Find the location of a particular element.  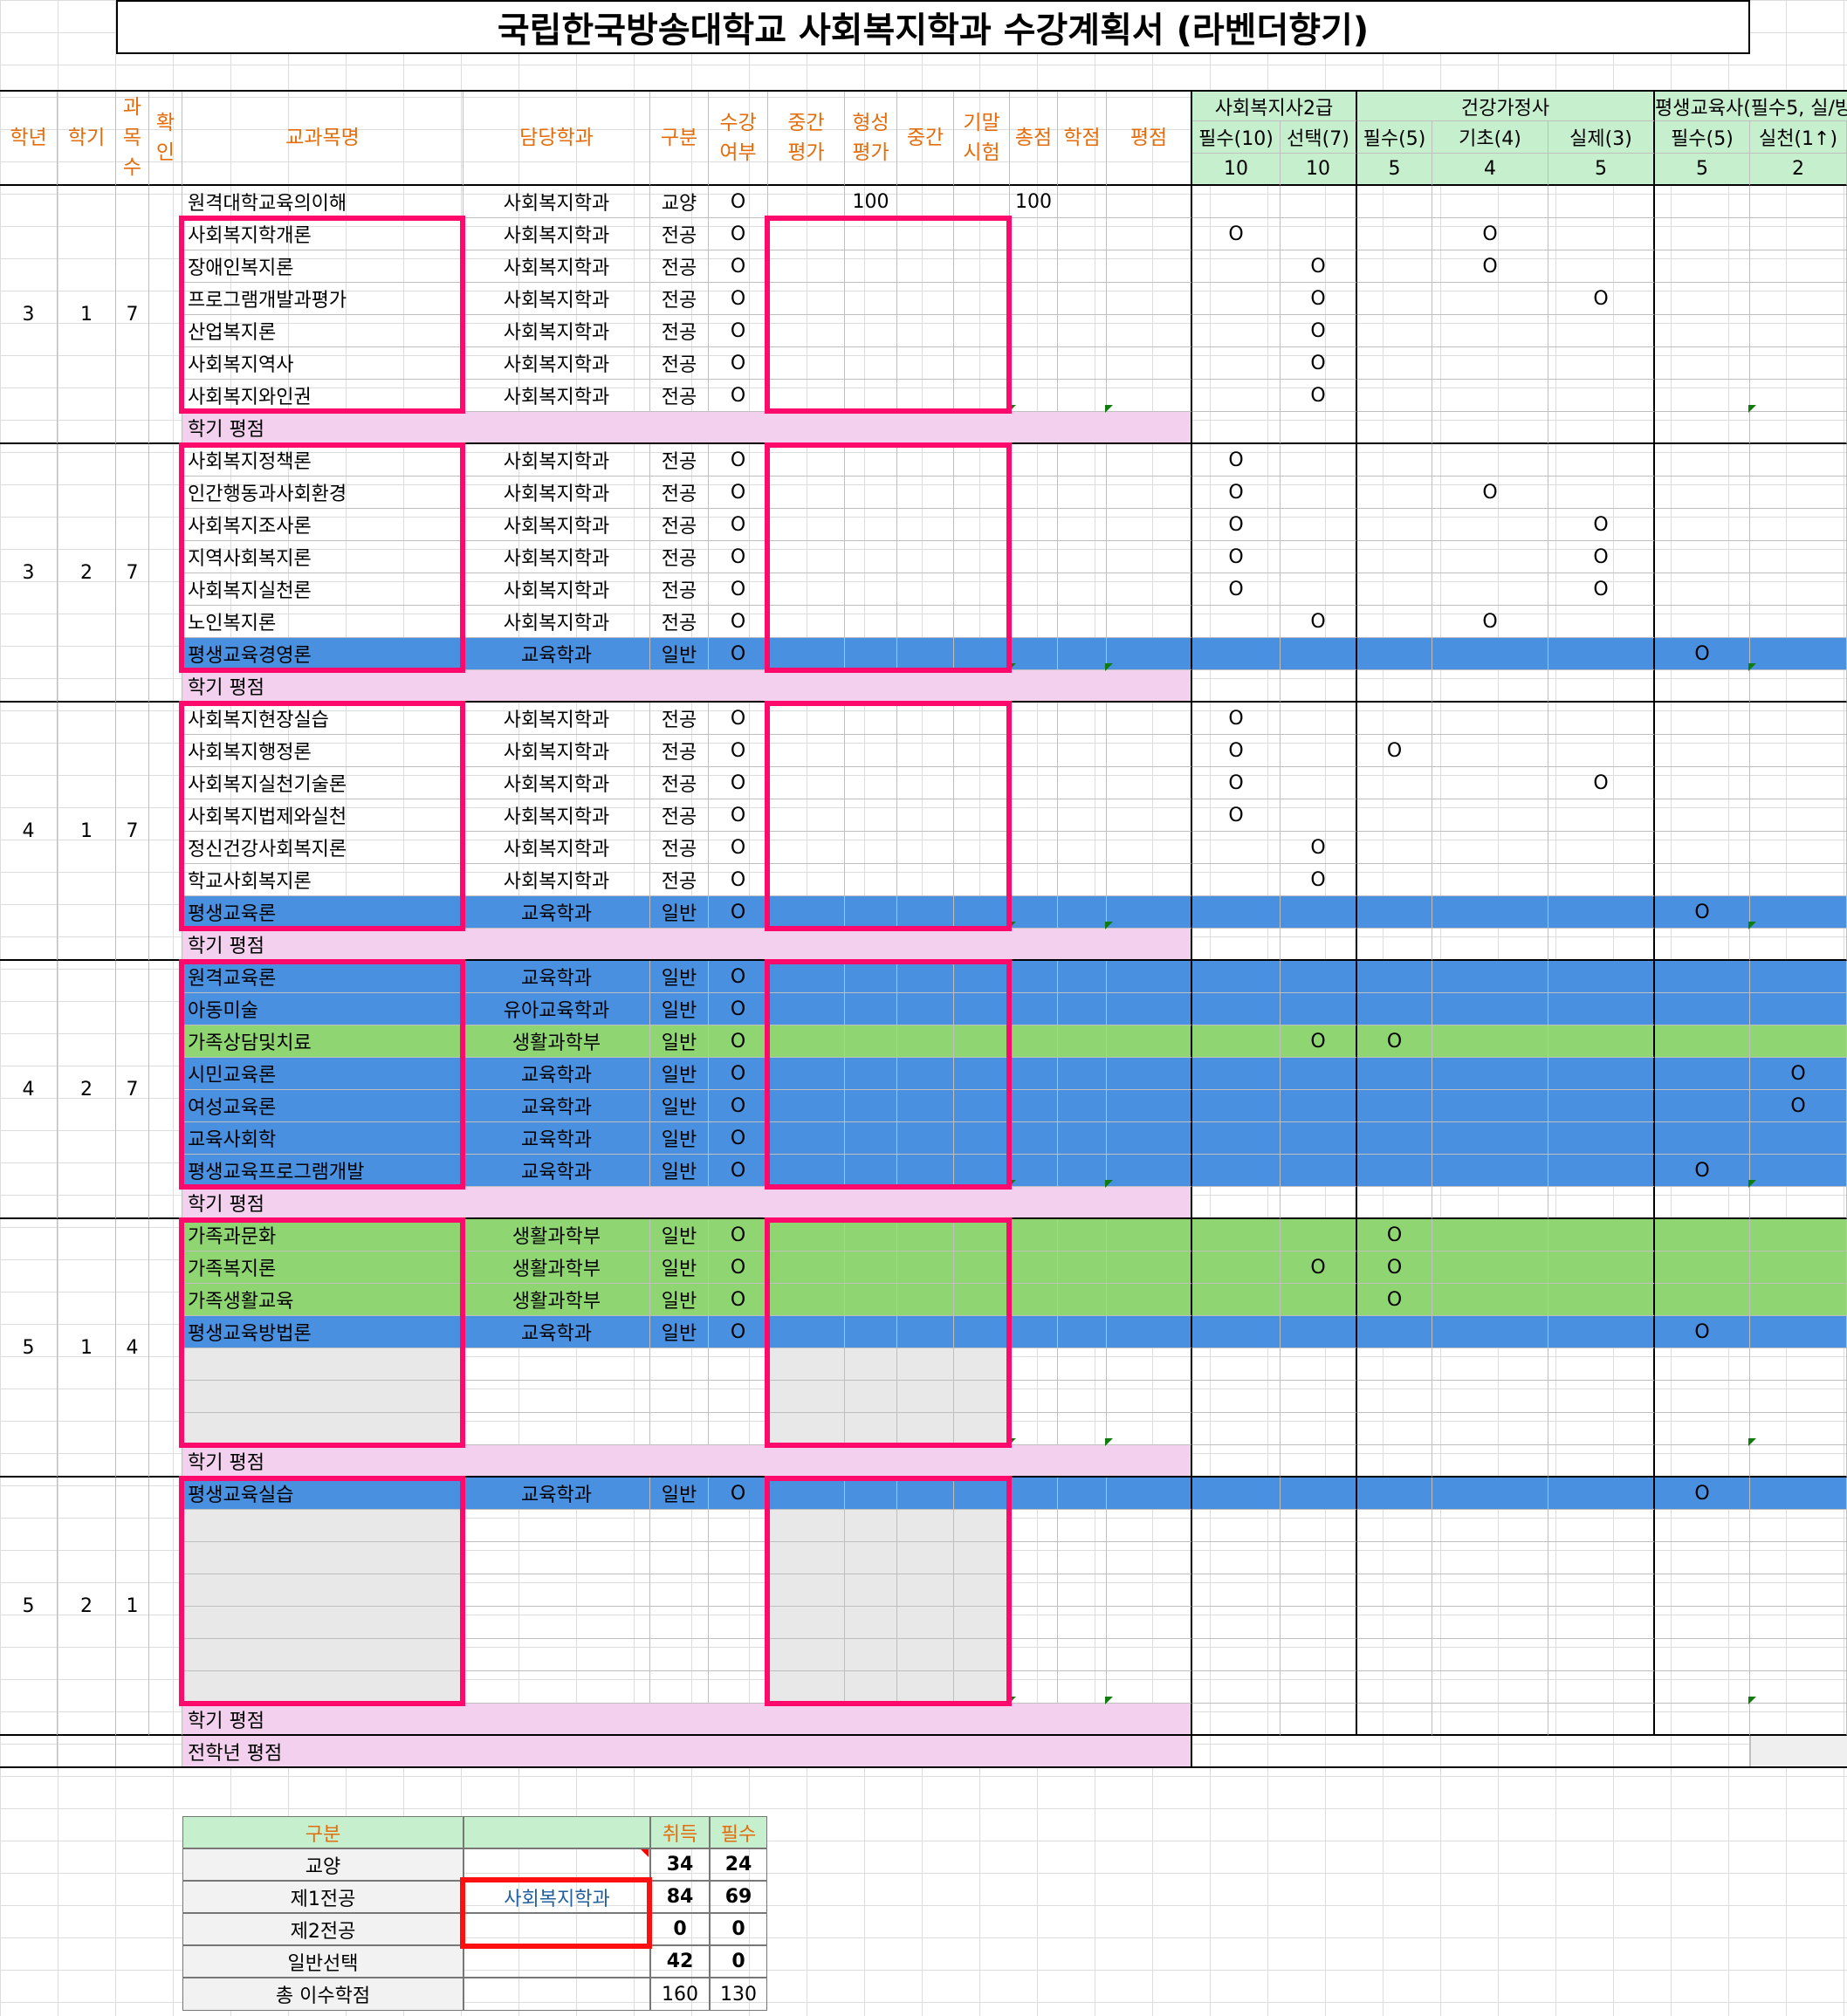

score-cell: 100 is located at coordinates (871, 202).